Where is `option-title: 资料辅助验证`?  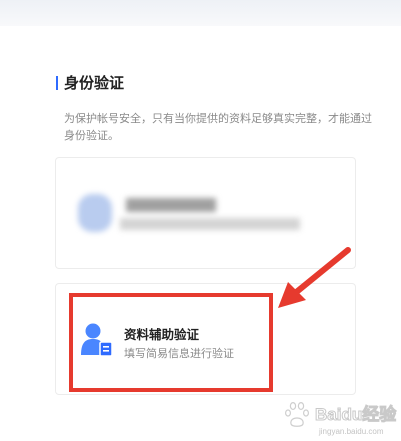
option-title: 资料辅助验证 is located at coordinates (162, 334).